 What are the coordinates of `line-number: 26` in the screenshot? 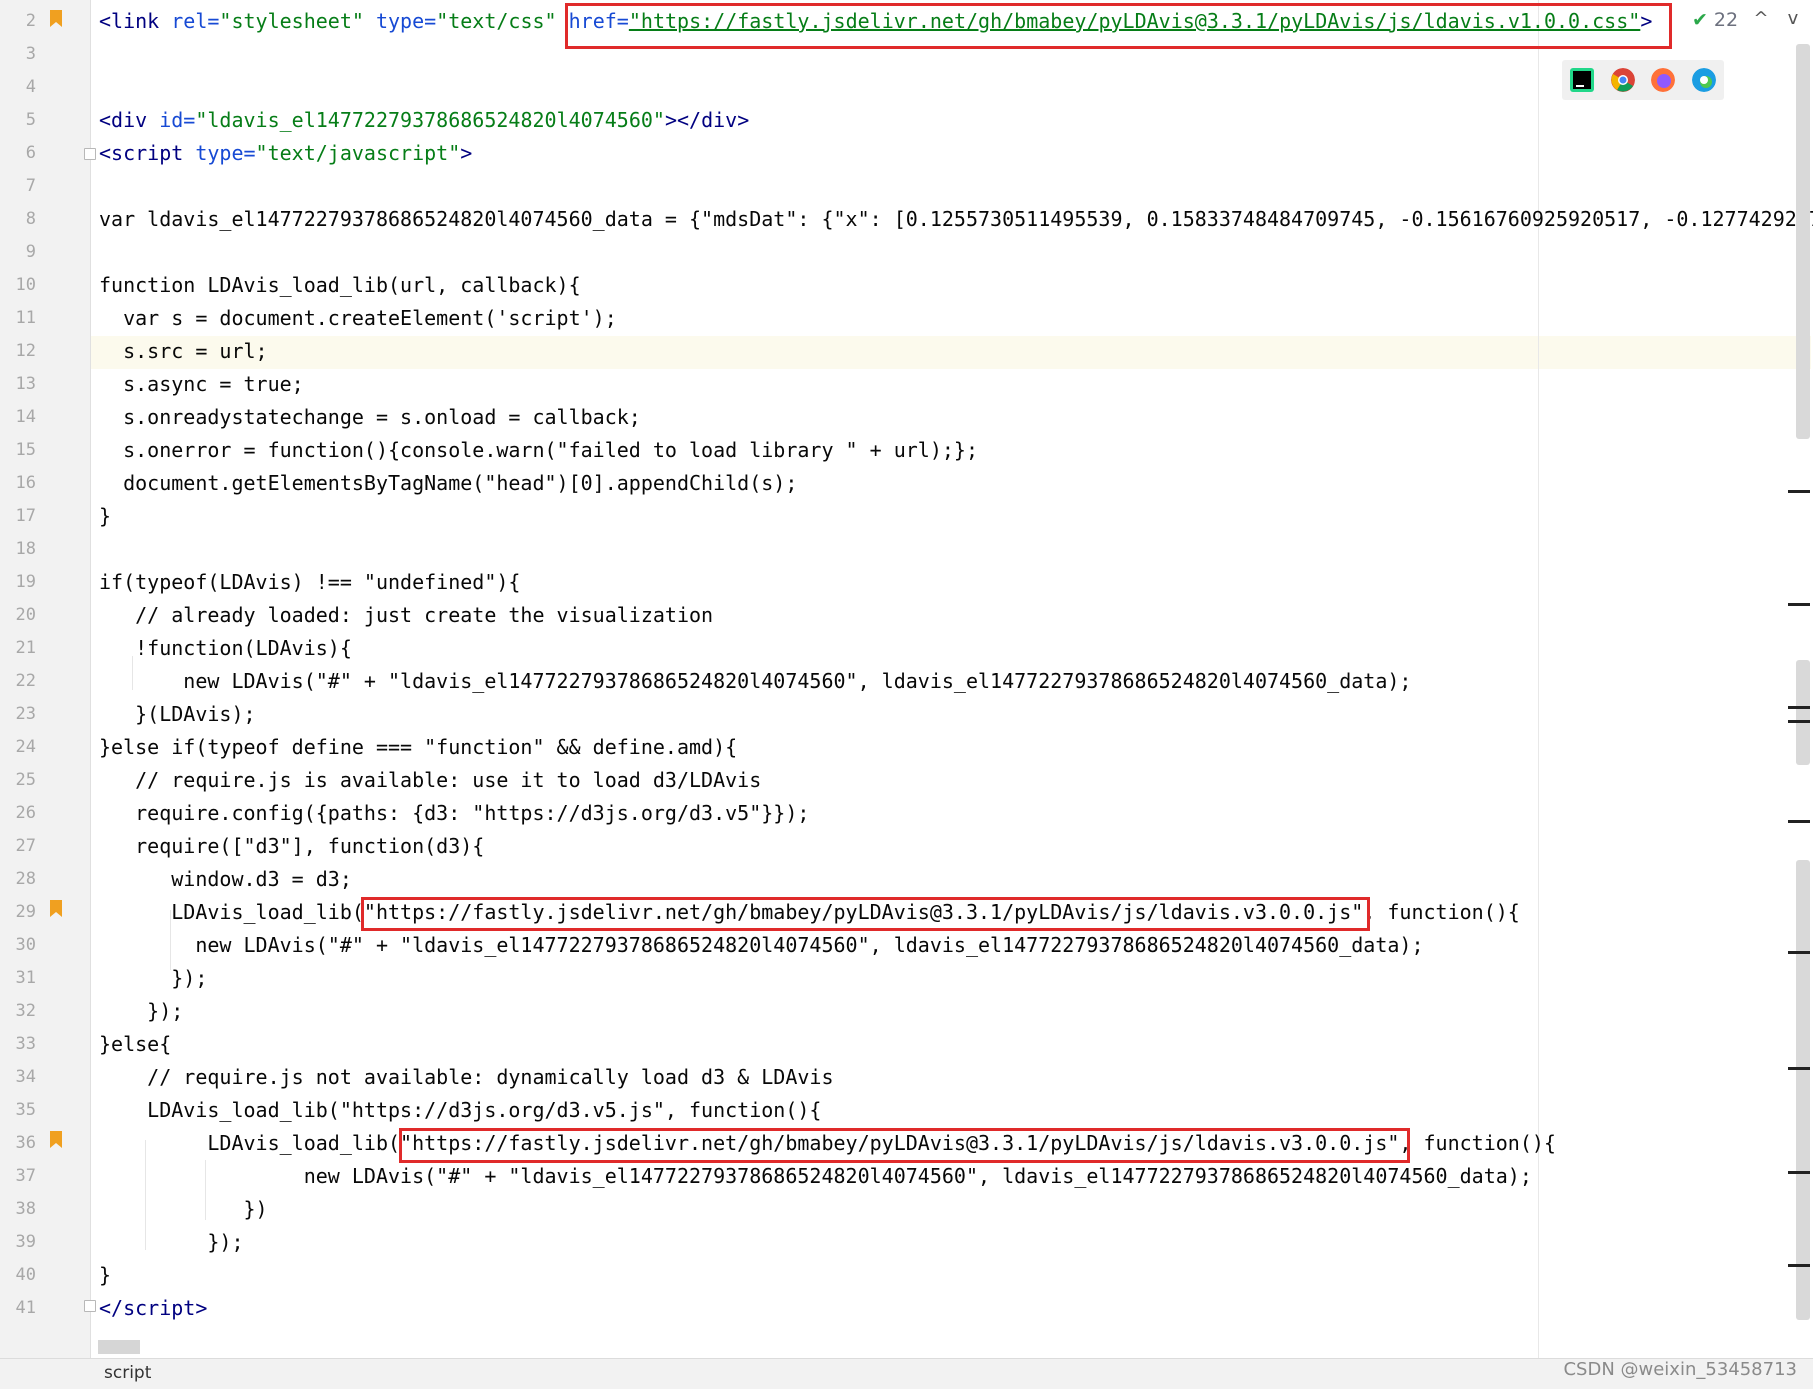 It's located at (18, 813).